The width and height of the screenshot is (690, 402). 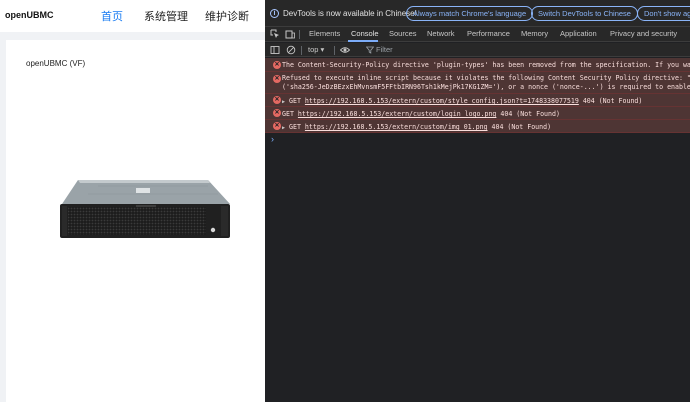 What do you see at coordinates (132, 16) in the screenshot?
I see `top-nav: openUBMC 首页 系统管理 维护诊断` at bounding box center [132, 16].